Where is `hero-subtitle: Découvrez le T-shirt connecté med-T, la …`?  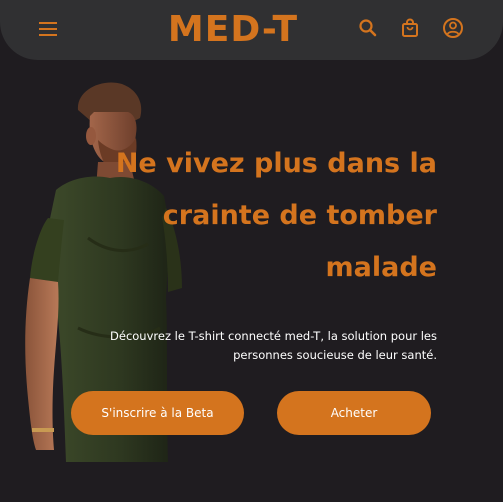 hero-subtitle: Découvrez le T-shirt connecté med-T, la … is located at coordinates (247, 346).